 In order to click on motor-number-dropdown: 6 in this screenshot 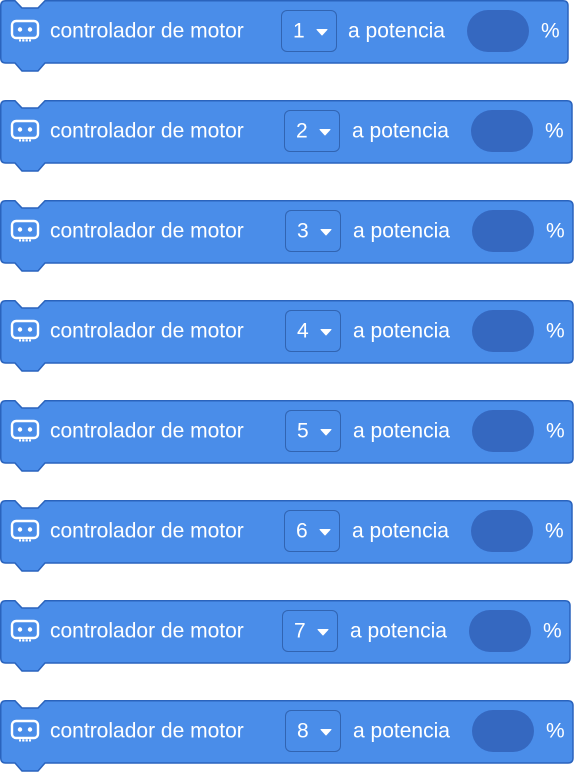, I will do `click(312, 531)`.